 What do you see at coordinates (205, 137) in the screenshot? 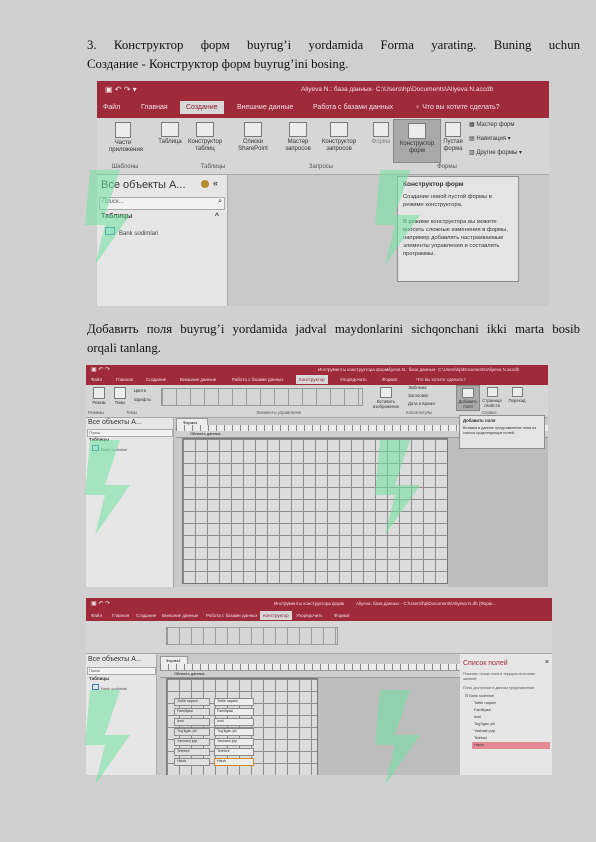
I see `table-design-button: Конструктор таблиц` at bounding box center [205, 137].